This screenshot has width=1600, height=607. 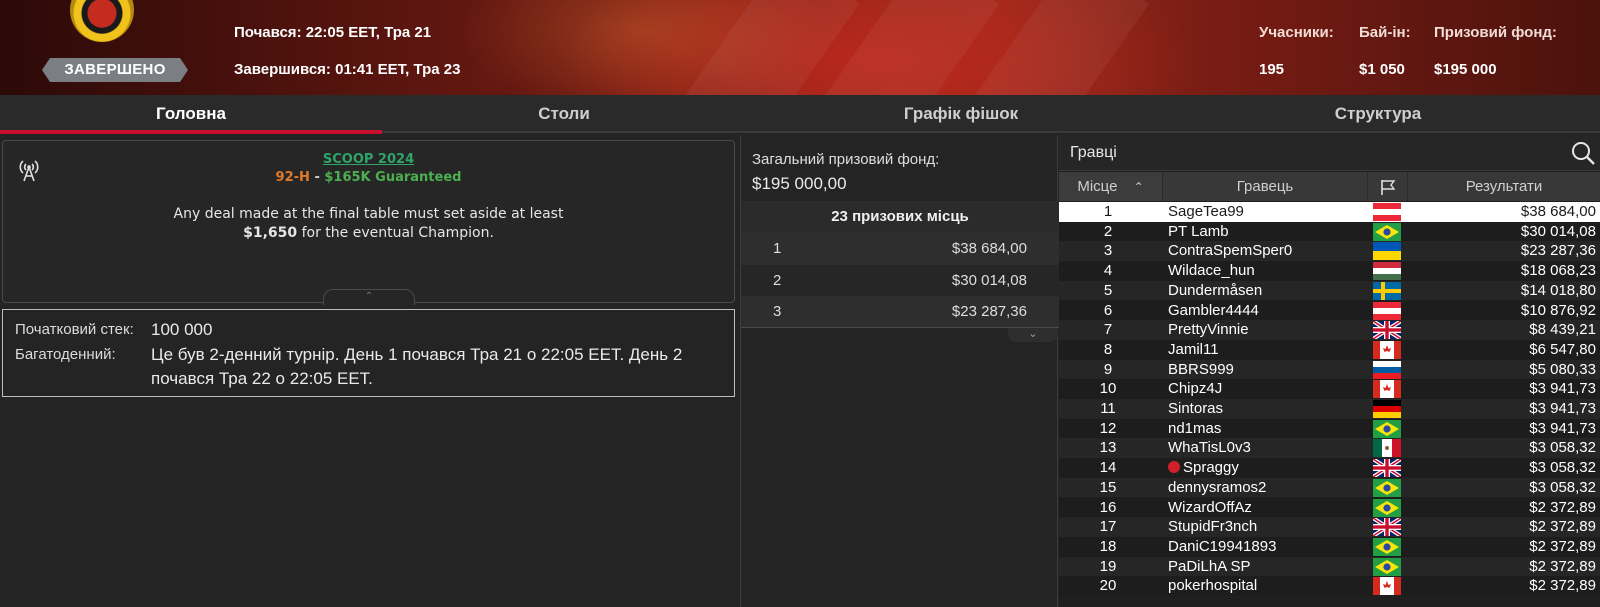 What do you see at coordinates (1265, 186) in the screenshot?
I see `column-header-player: Гравець` at bounding box center [1265, 186].